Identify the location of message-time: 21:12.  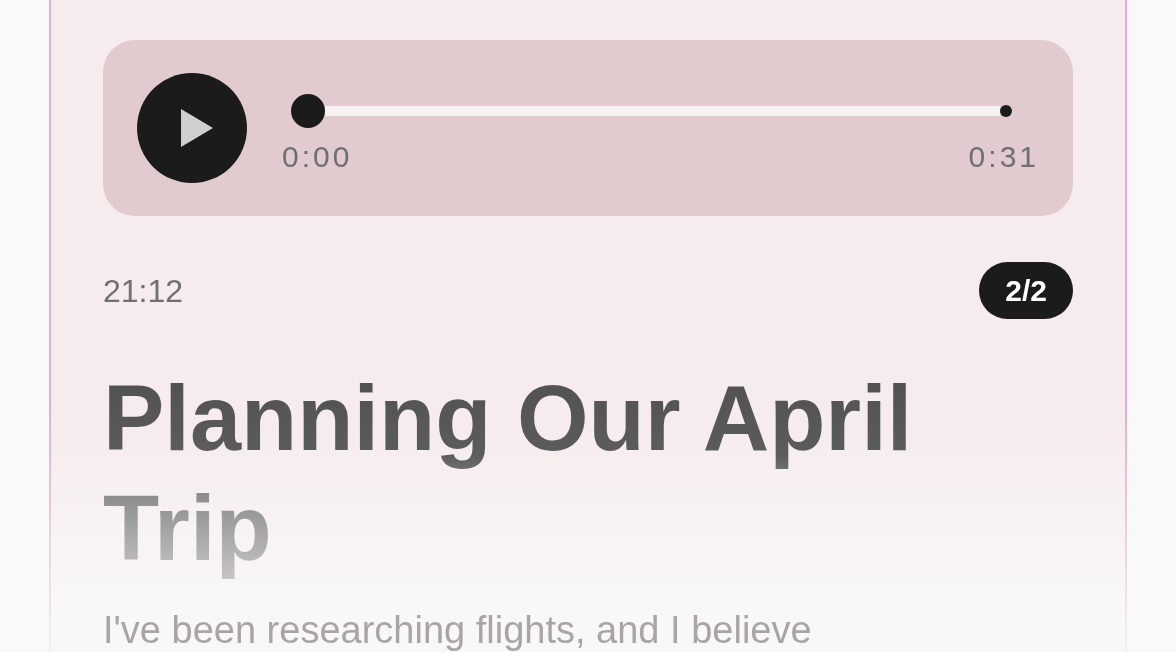
(143, 290).